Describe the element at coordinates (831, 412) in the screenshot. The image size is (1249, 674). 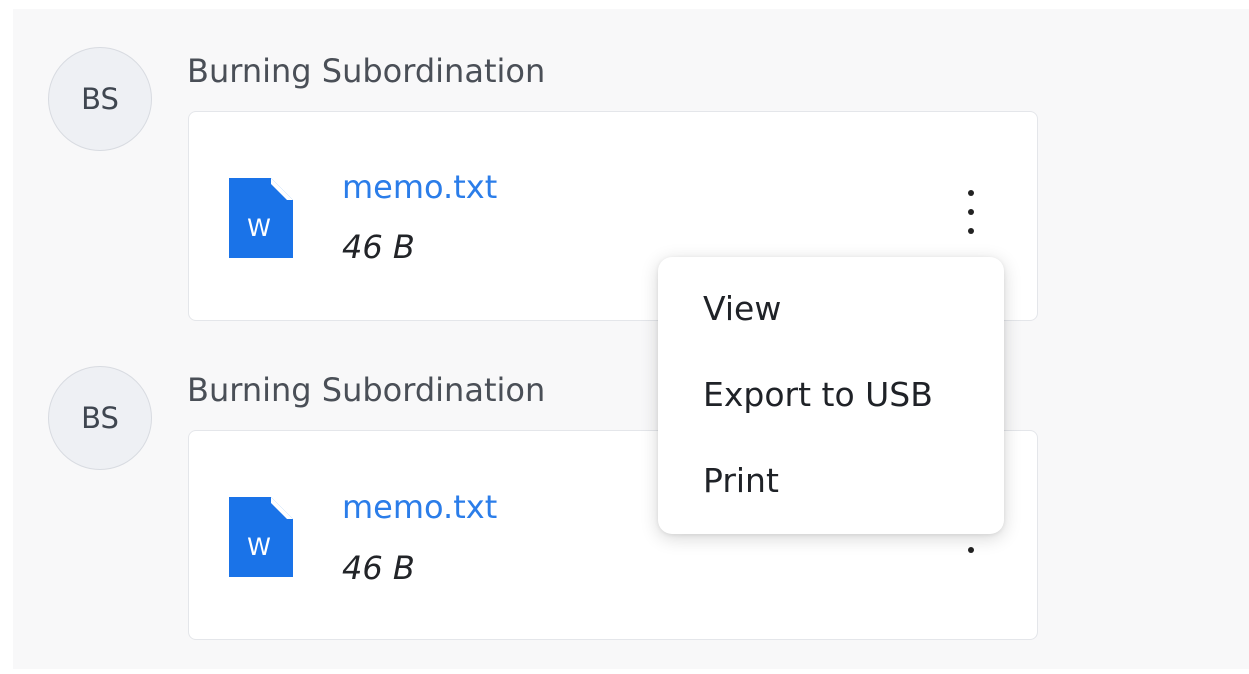
I see `menu-item-export-to-usb: Export to USB` at that location.